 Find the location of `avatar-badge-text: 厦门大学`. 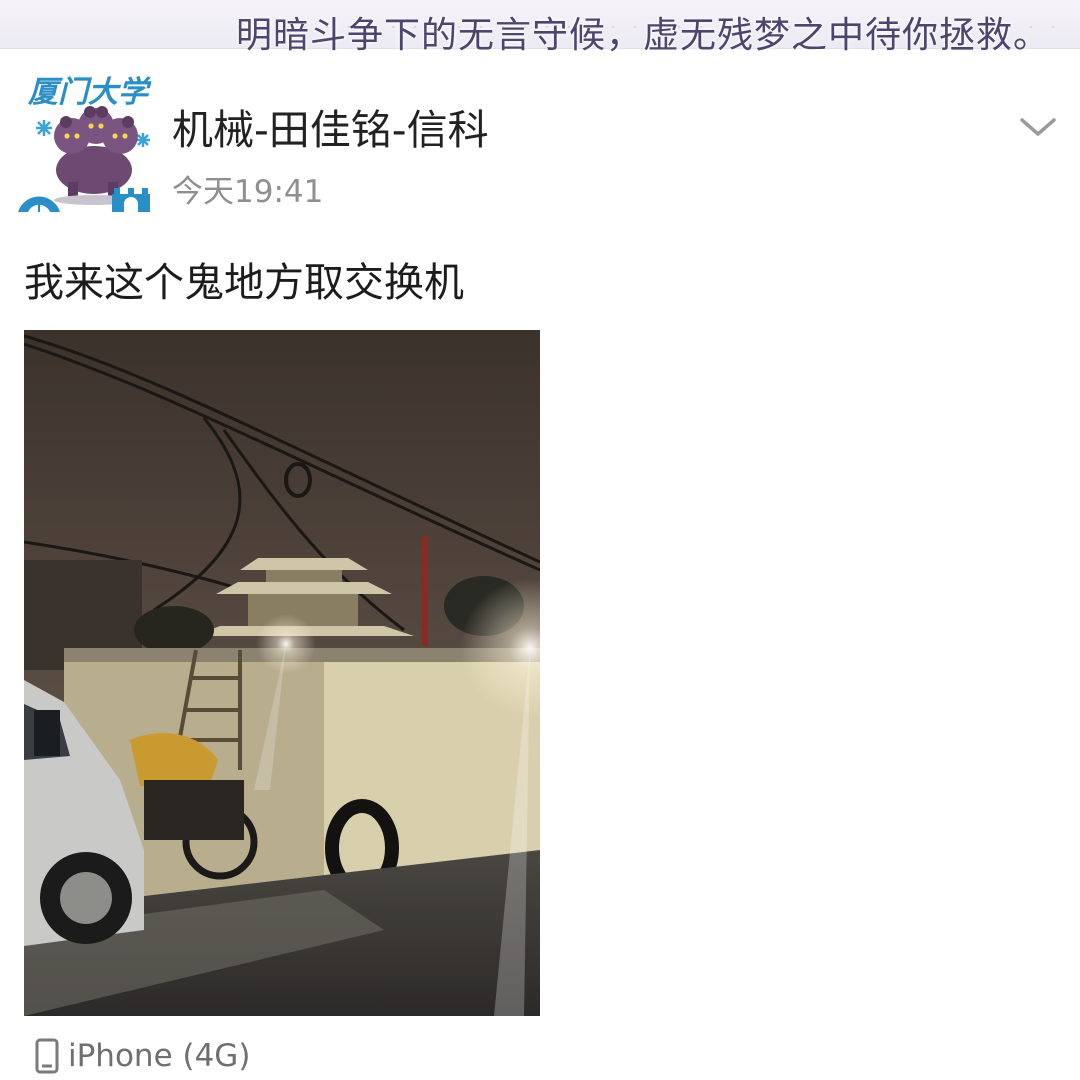

avatar-badge-text: 厦门大学 is located at coordinates (89, 92).